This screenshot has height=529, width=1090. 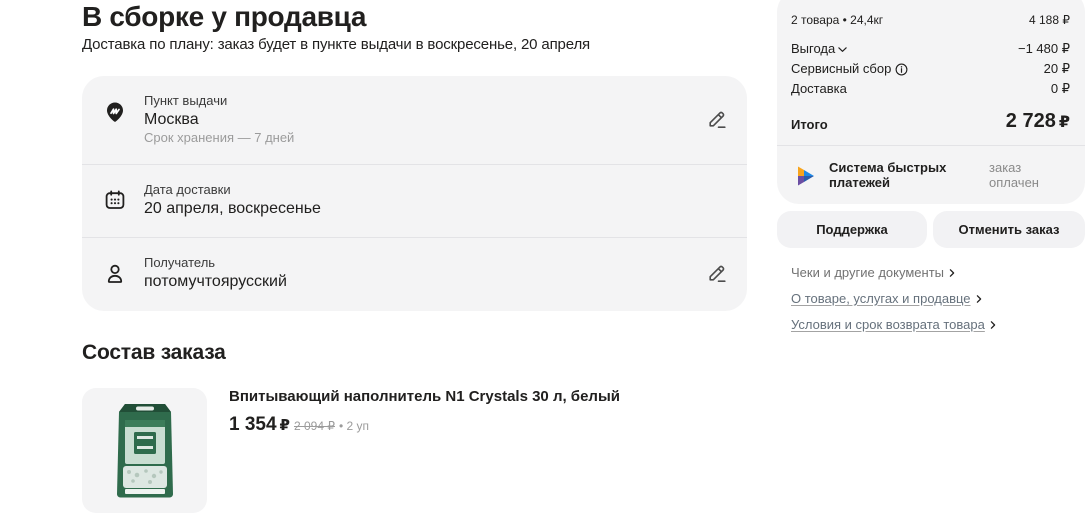 I want to click on pickup-point-icon, so click(x=115, y=112).